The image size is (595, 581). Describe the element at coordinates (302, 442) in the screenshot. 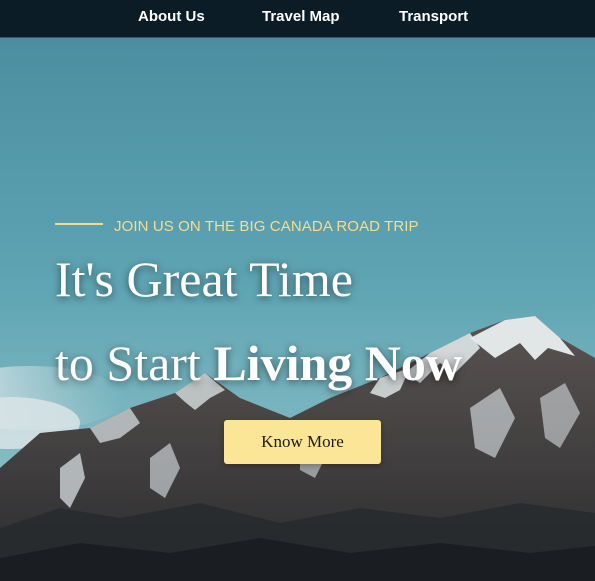

I see `know-more-button: Know More` at that location.